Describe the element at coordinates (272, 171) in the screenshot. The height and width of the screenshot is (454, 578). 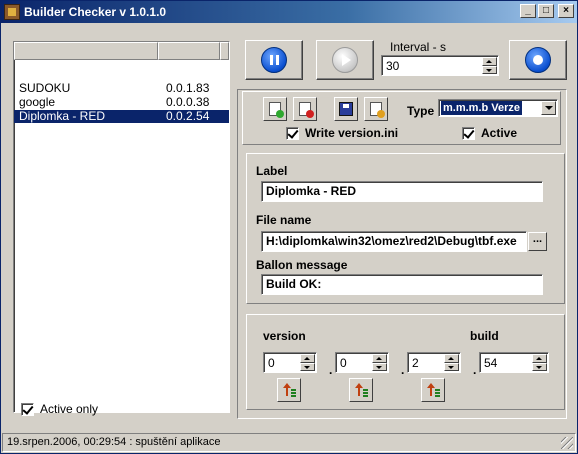
I see `label-caption: Label` at that location.